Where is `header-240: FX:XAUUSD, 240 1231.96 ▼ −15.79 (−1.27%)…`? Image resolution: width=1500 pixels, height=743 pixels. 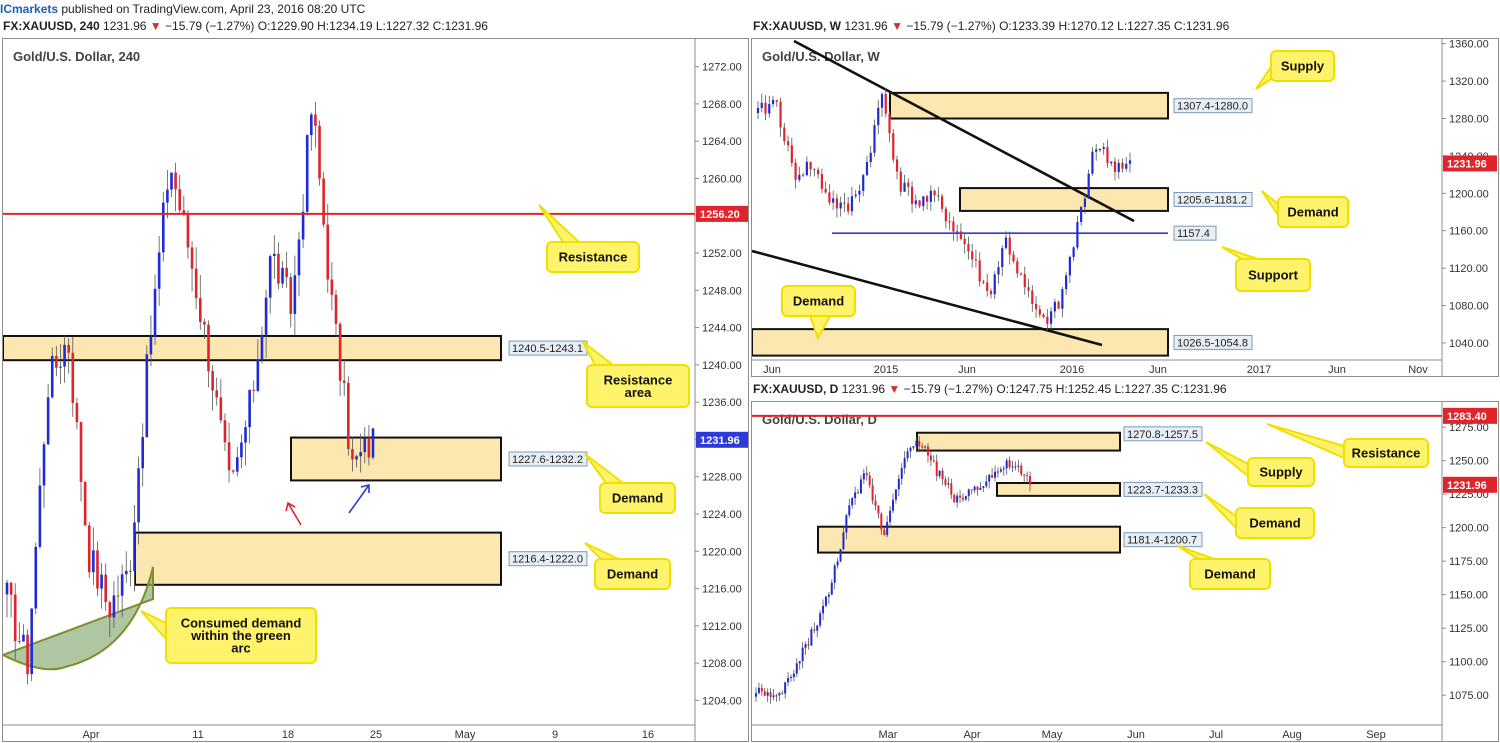
header-240: FX:XAUUSD, 240 1231.96 ▼ −15.79 (−1.27%)… is located at coordinates (245, 26).